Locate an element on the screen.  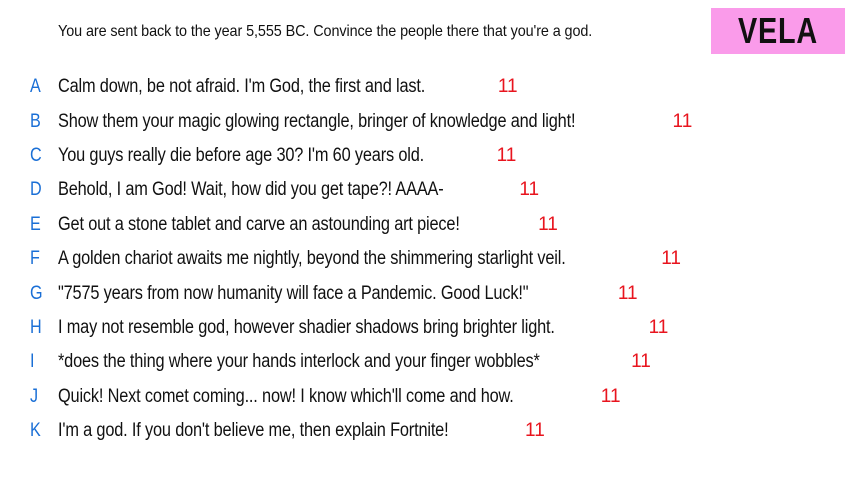
answer-letter: G is located at coordinates (36, 293).